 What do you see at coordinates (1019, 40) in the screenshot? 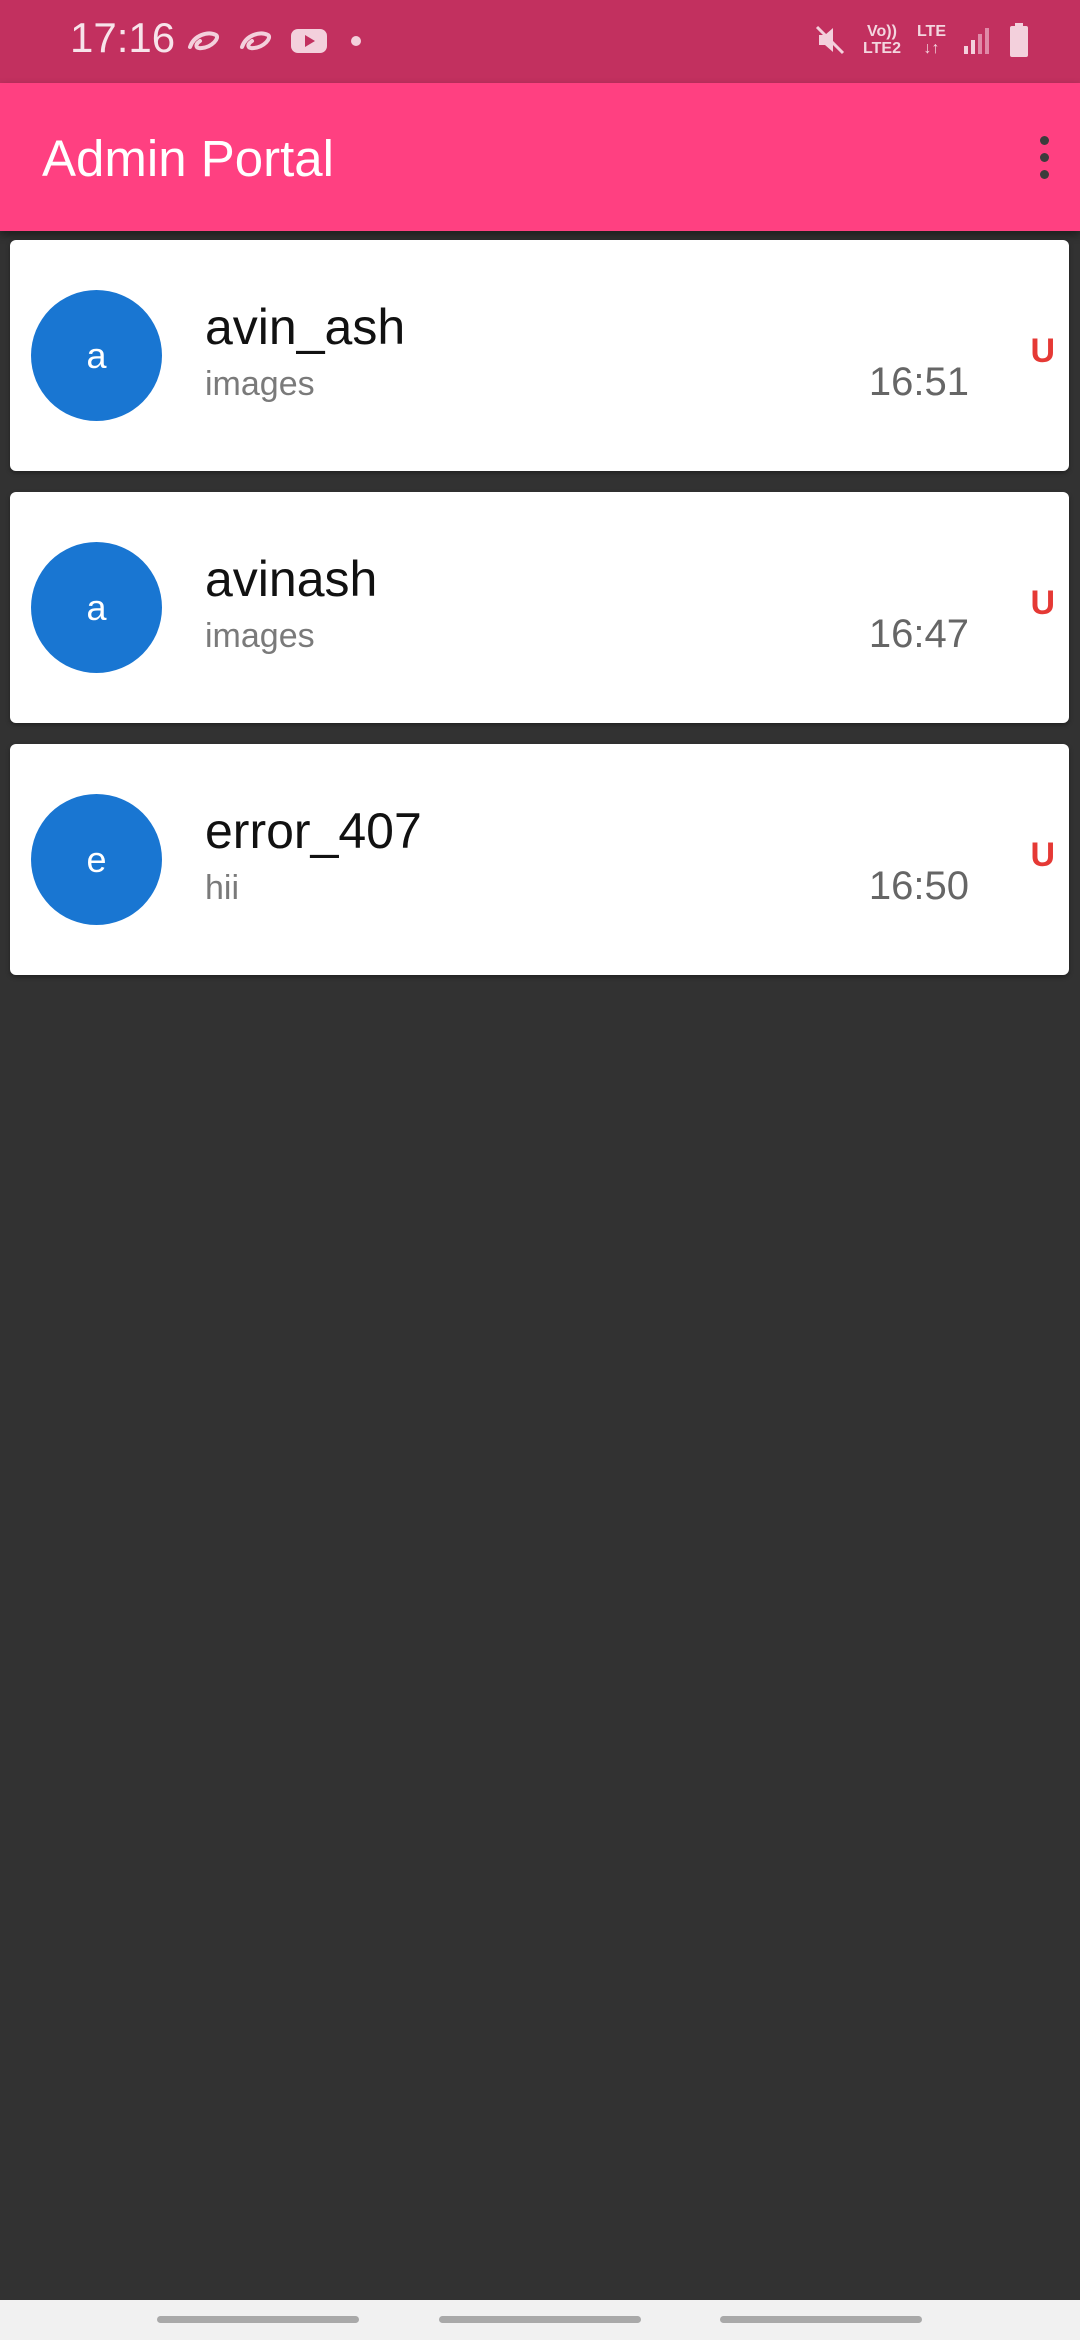
I see `battery-icon` at bounding box center [1019, 40].